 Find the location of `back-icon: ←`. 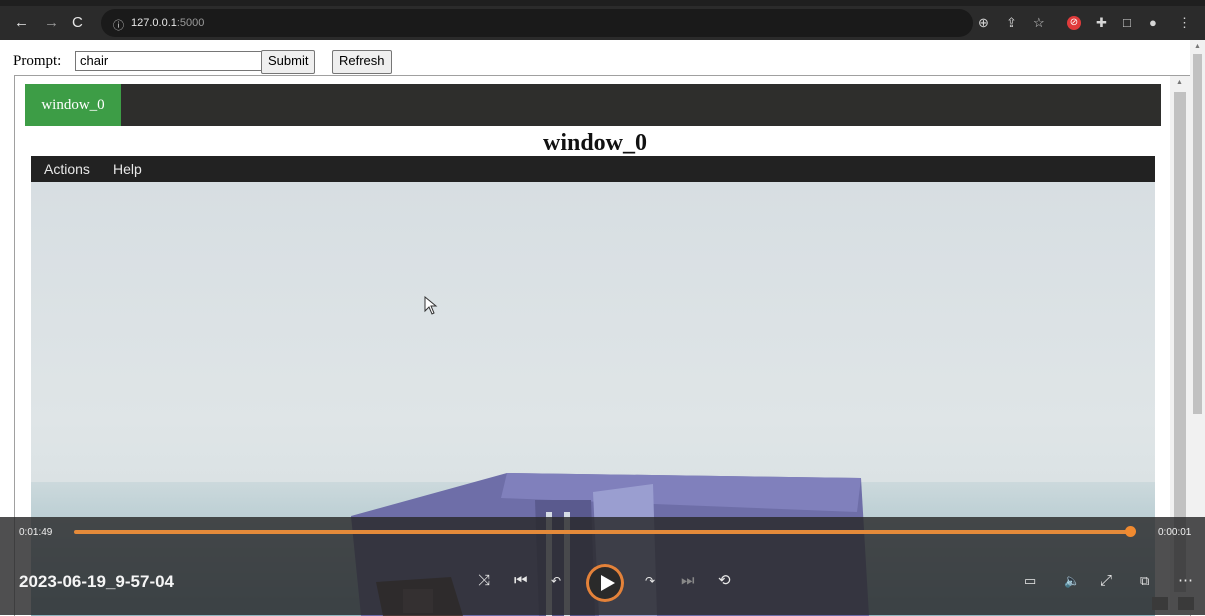

back-icon: ← is located at coordinates (21, 23).